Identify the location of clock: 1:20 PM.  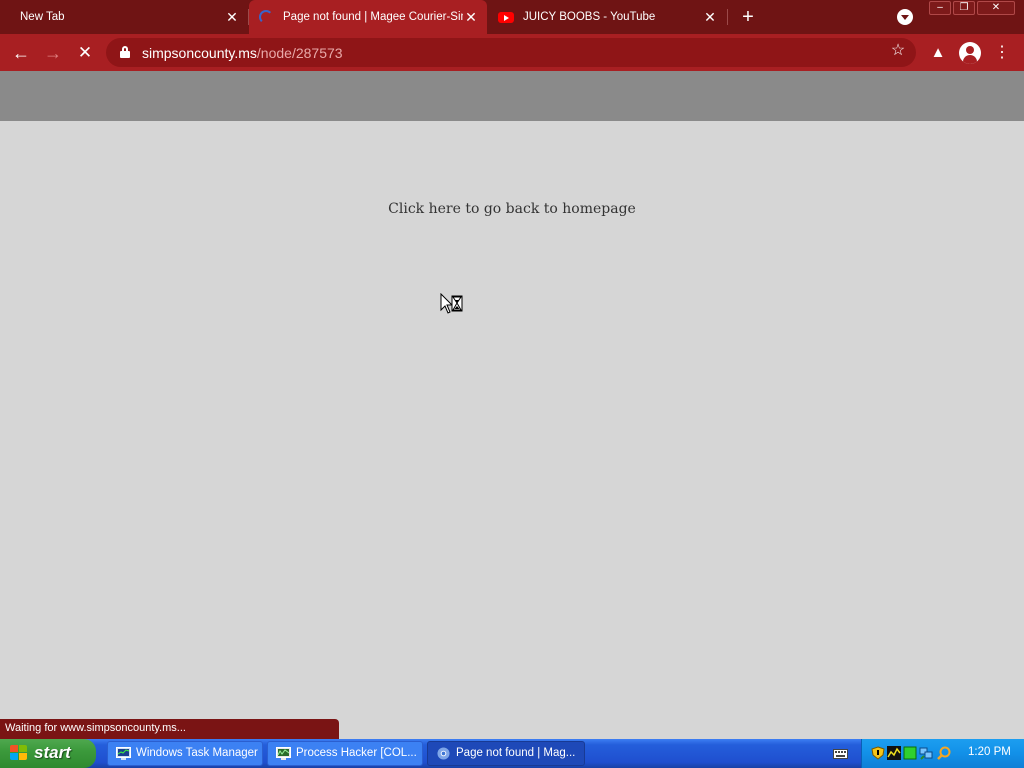
(989, 752).